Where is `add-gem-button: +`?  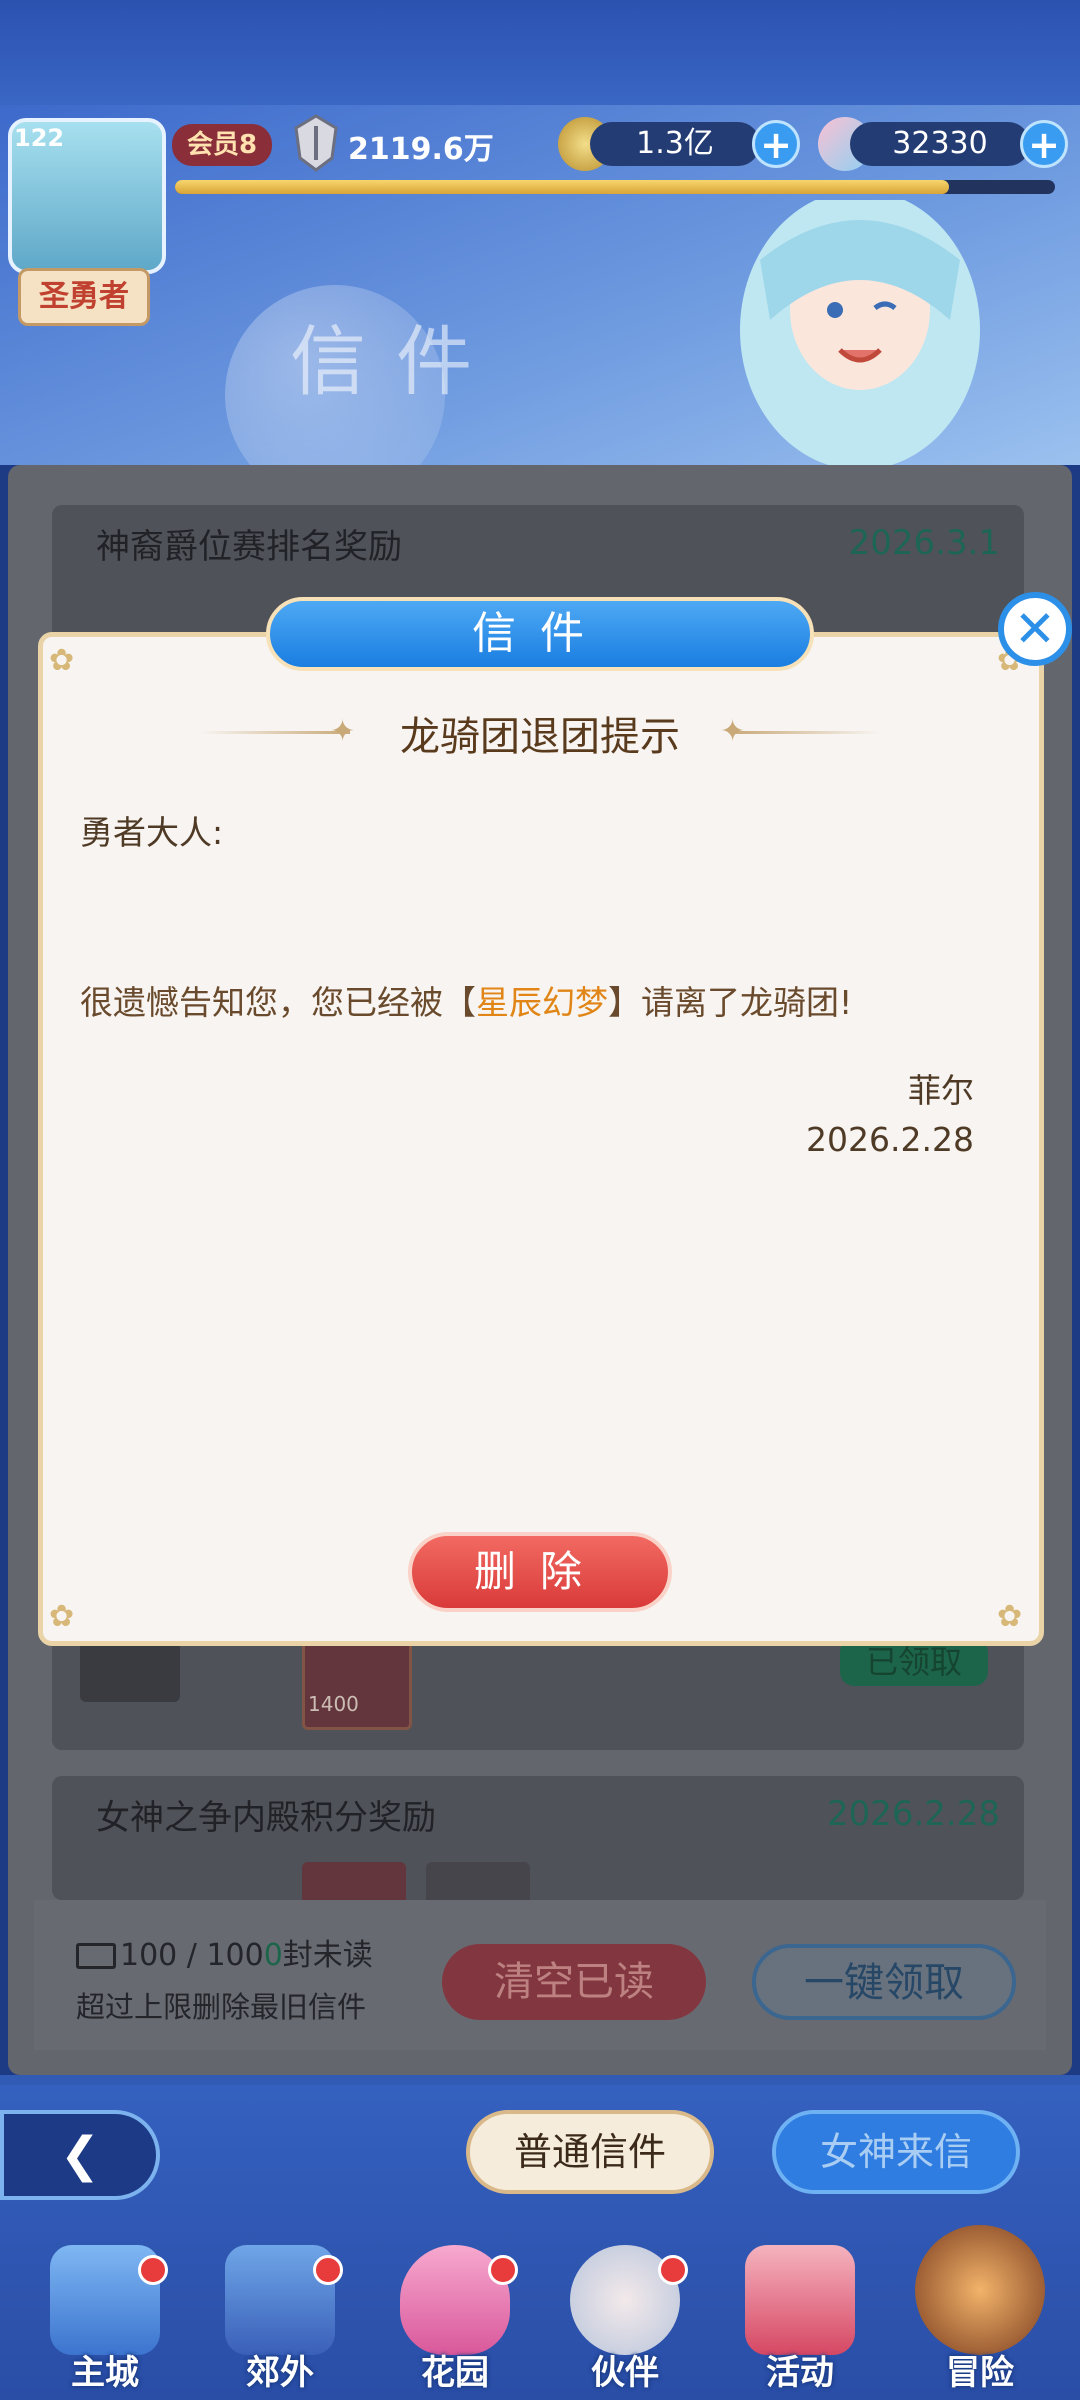 add-gem-button: + is located at coordinates (1044, 144).